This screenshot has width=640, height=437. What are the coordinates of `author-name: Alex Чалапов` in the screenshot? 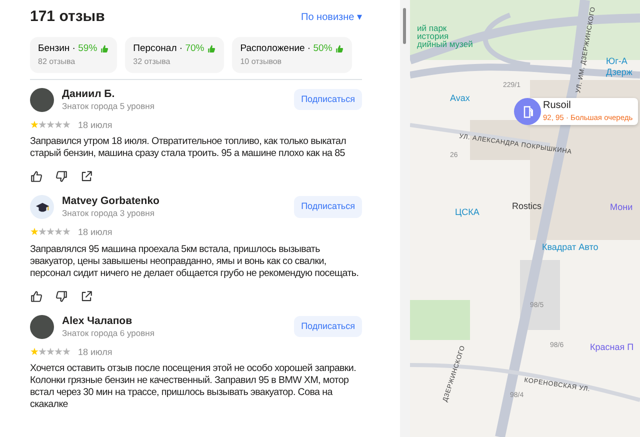 It's located at (174, 321).